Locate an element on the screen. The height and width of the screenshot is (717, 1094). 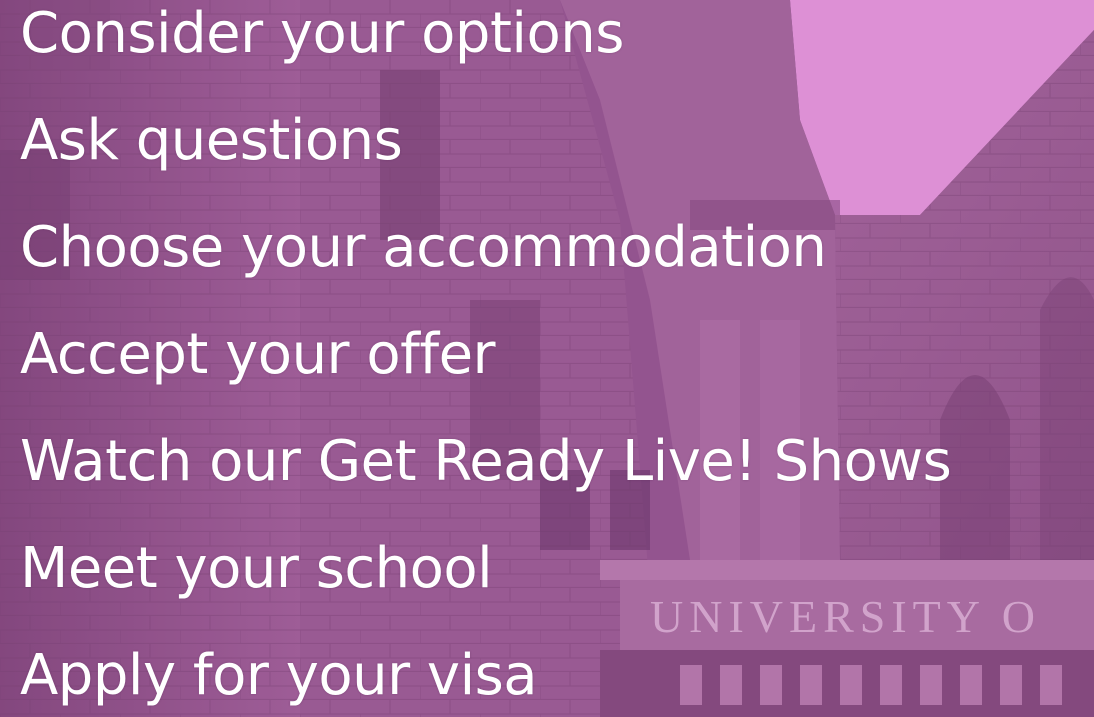
step-watch-shows: Watch our Get Ready Live! Shows is located at coordinates (486, 461).